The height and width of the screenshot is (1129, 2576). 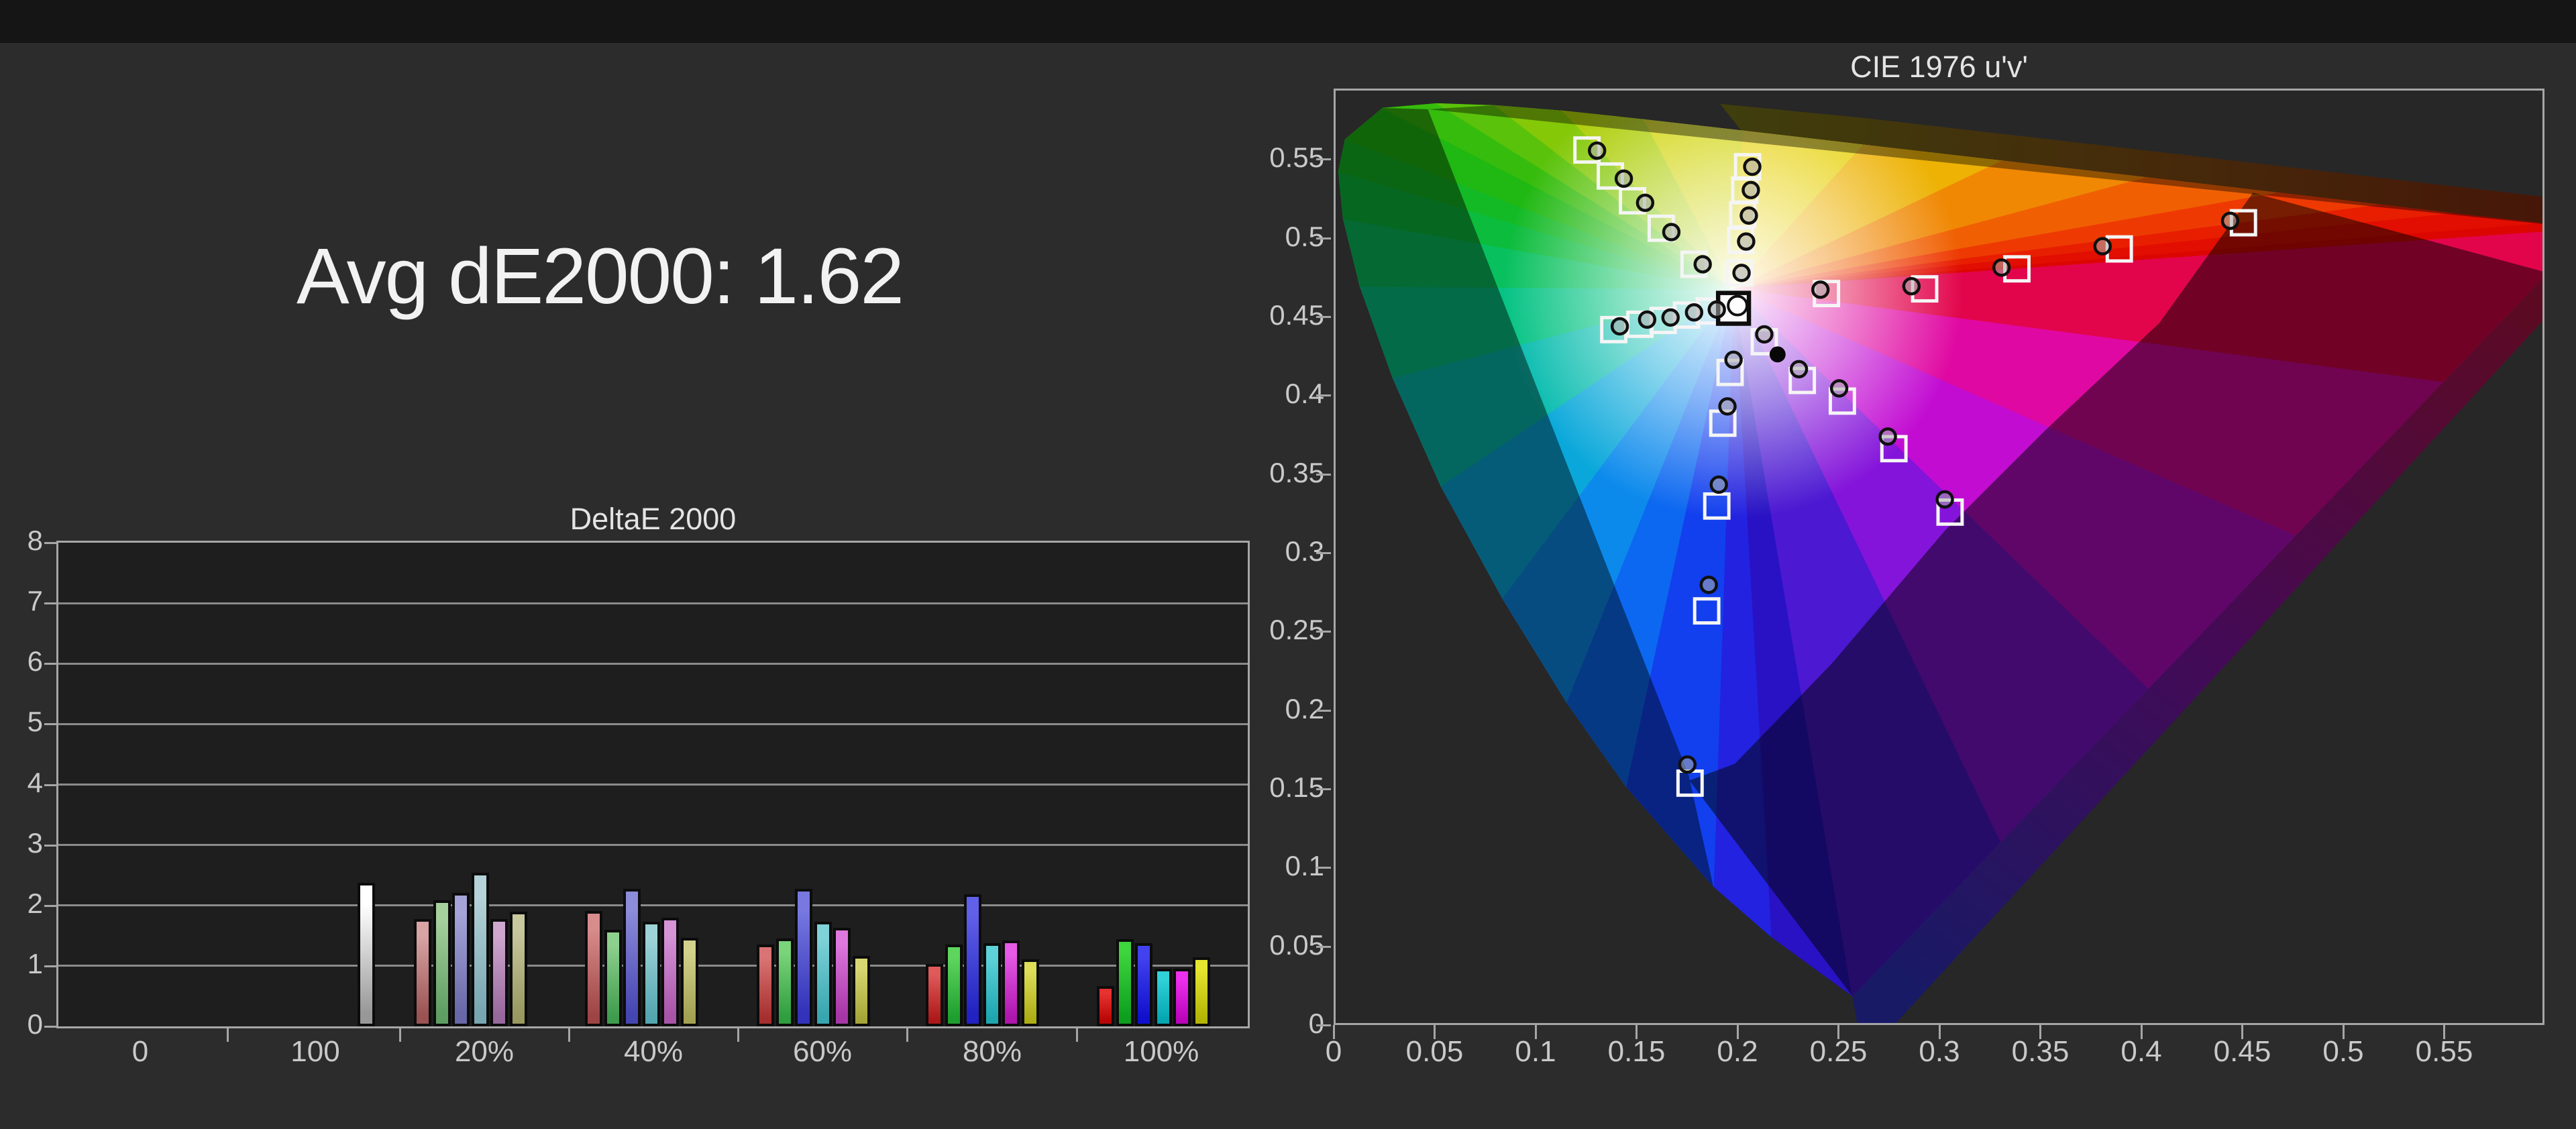 What do you see at coordinates (1838, 1052) in the screenshot?
I see `cie-x-label-0.25: 0.25` at bounding box center [1838, 1052].